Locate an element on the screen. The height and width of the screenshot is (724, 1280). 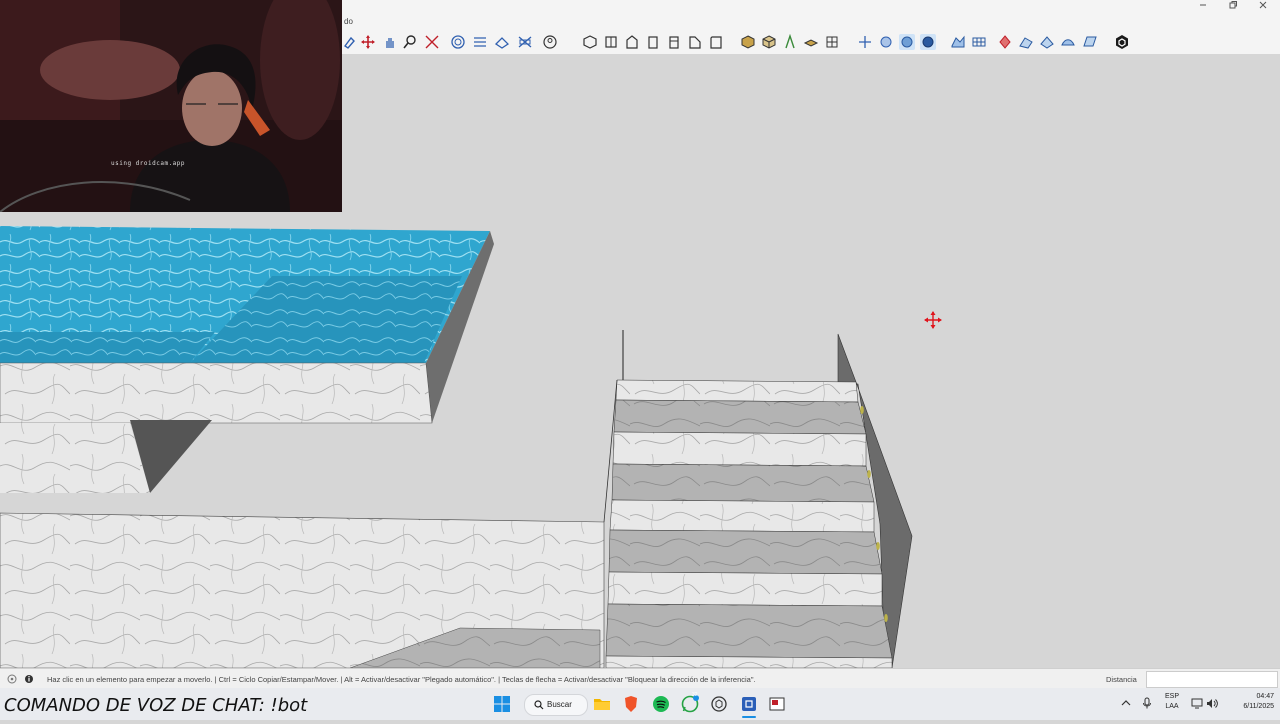
search-label: Buscar is located at coordinates (559, 704).